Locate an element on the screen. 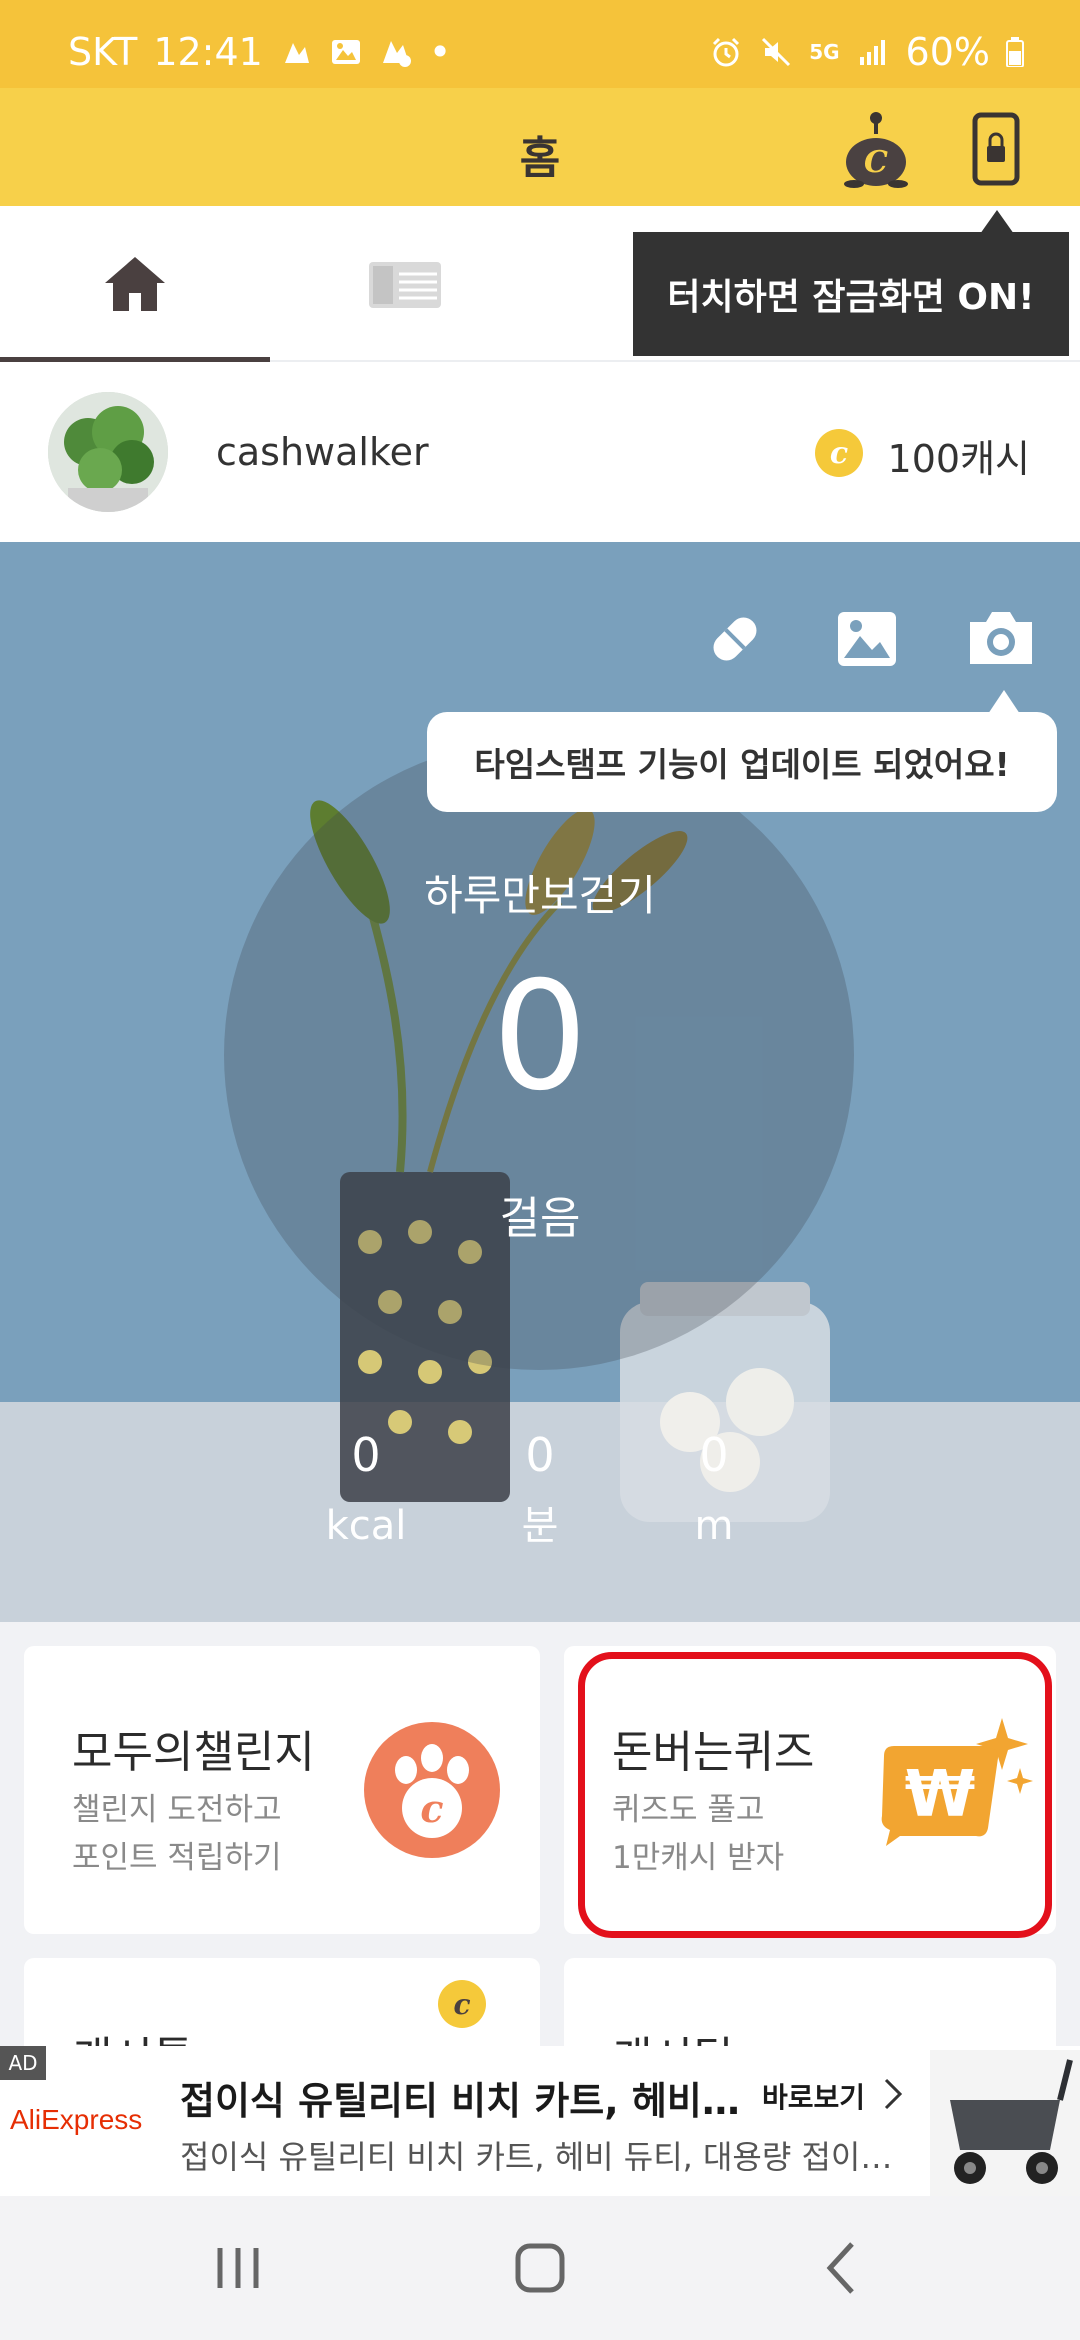 Image resolution: width=1080 pixels, height=2340 pixels. tab-home is located at coordinates (135, 285).